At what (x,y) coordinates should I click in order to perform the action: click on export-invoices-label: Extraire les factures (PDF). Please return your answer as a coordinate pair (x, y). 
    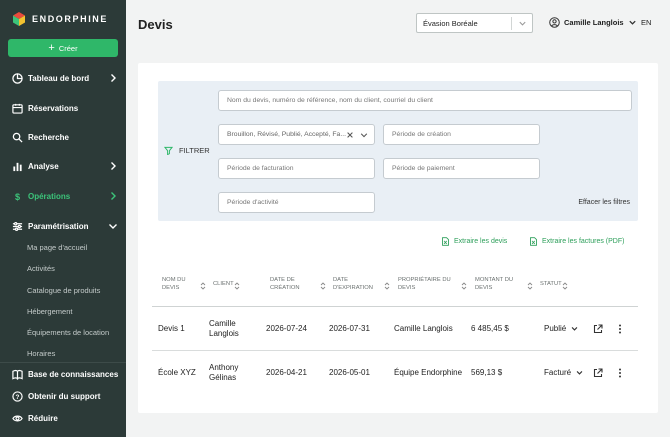
    Looking at the image, I should click on (583, 241).